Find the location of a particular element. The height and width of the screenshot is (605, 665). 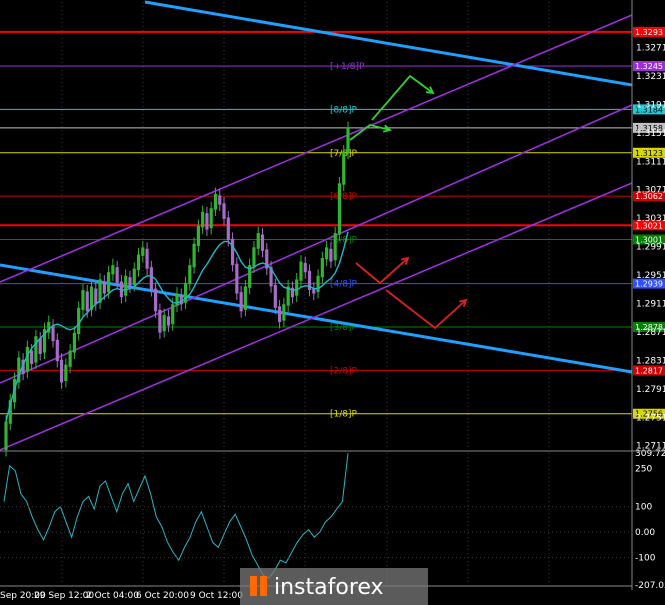

watermark: instaforex is located at coordinates (334, 586).